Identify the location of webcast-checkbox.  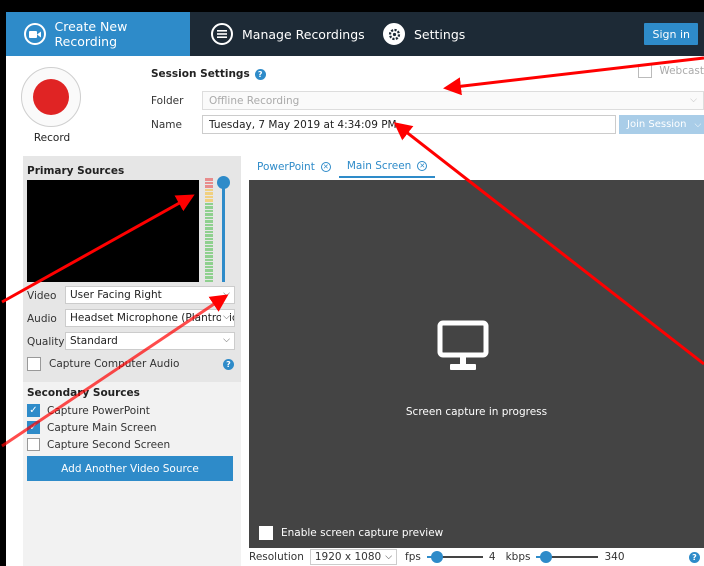
(645, 71).